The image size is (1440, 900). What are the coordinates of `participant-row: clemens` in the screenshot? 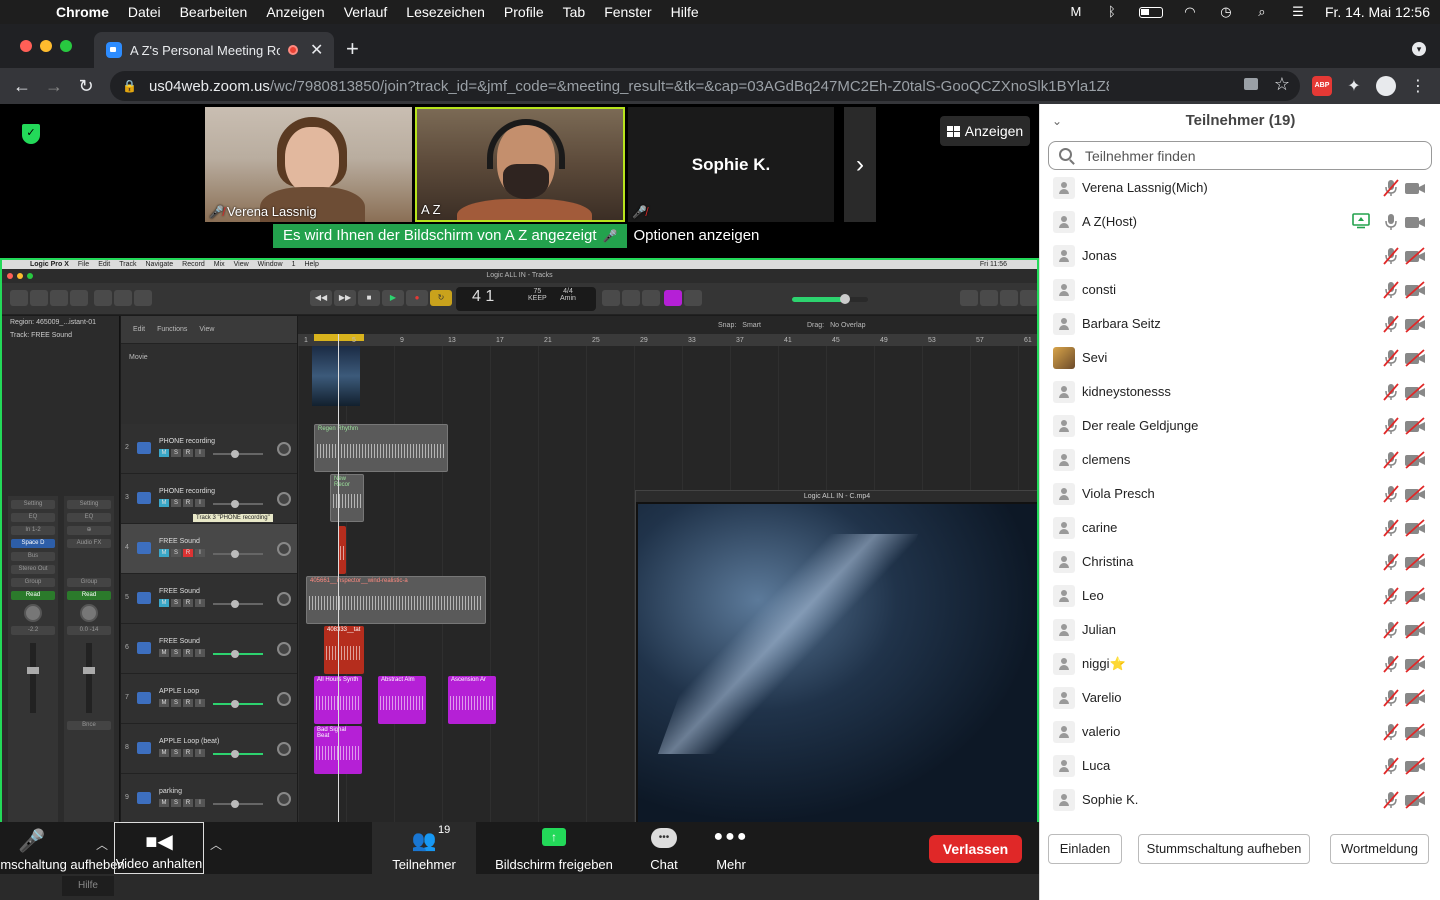 It's located at (1240, 460).